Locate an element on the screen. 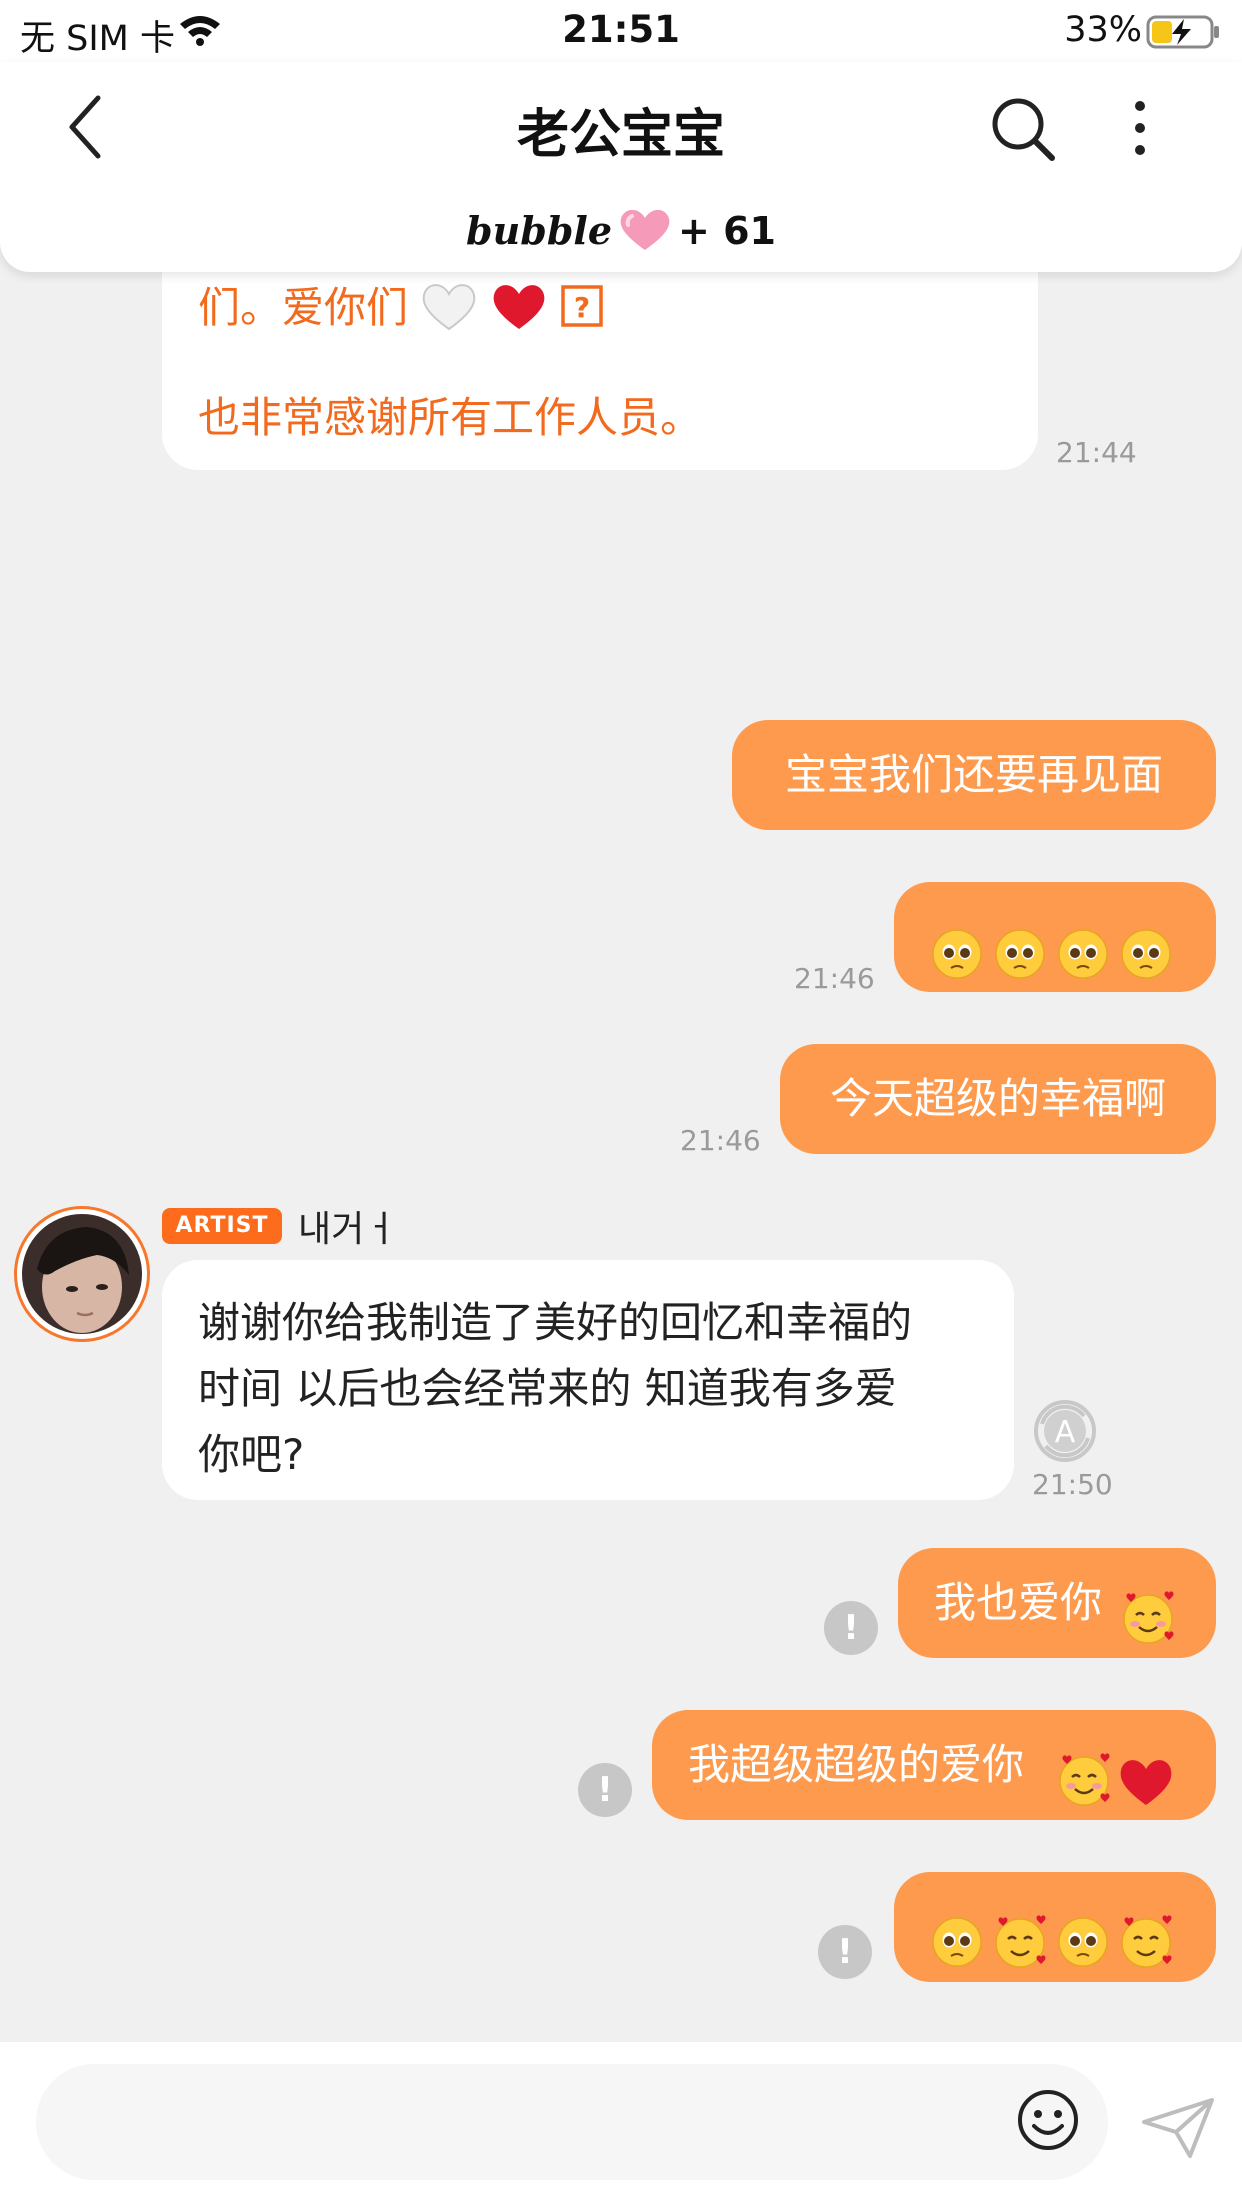 This screenshot has height=2208, width=1242. bubble-count-badge: bubble + 61 is located at coordinates (621, 233).